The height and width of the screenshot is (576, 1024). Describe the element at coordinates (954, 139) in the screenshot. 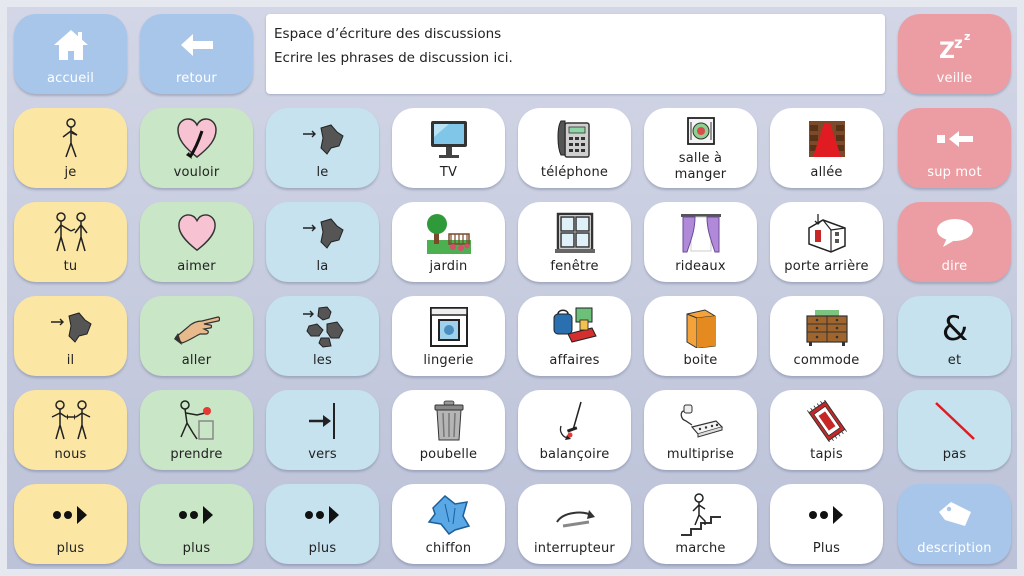

I see `delete-word-arrow-icon` at that location.